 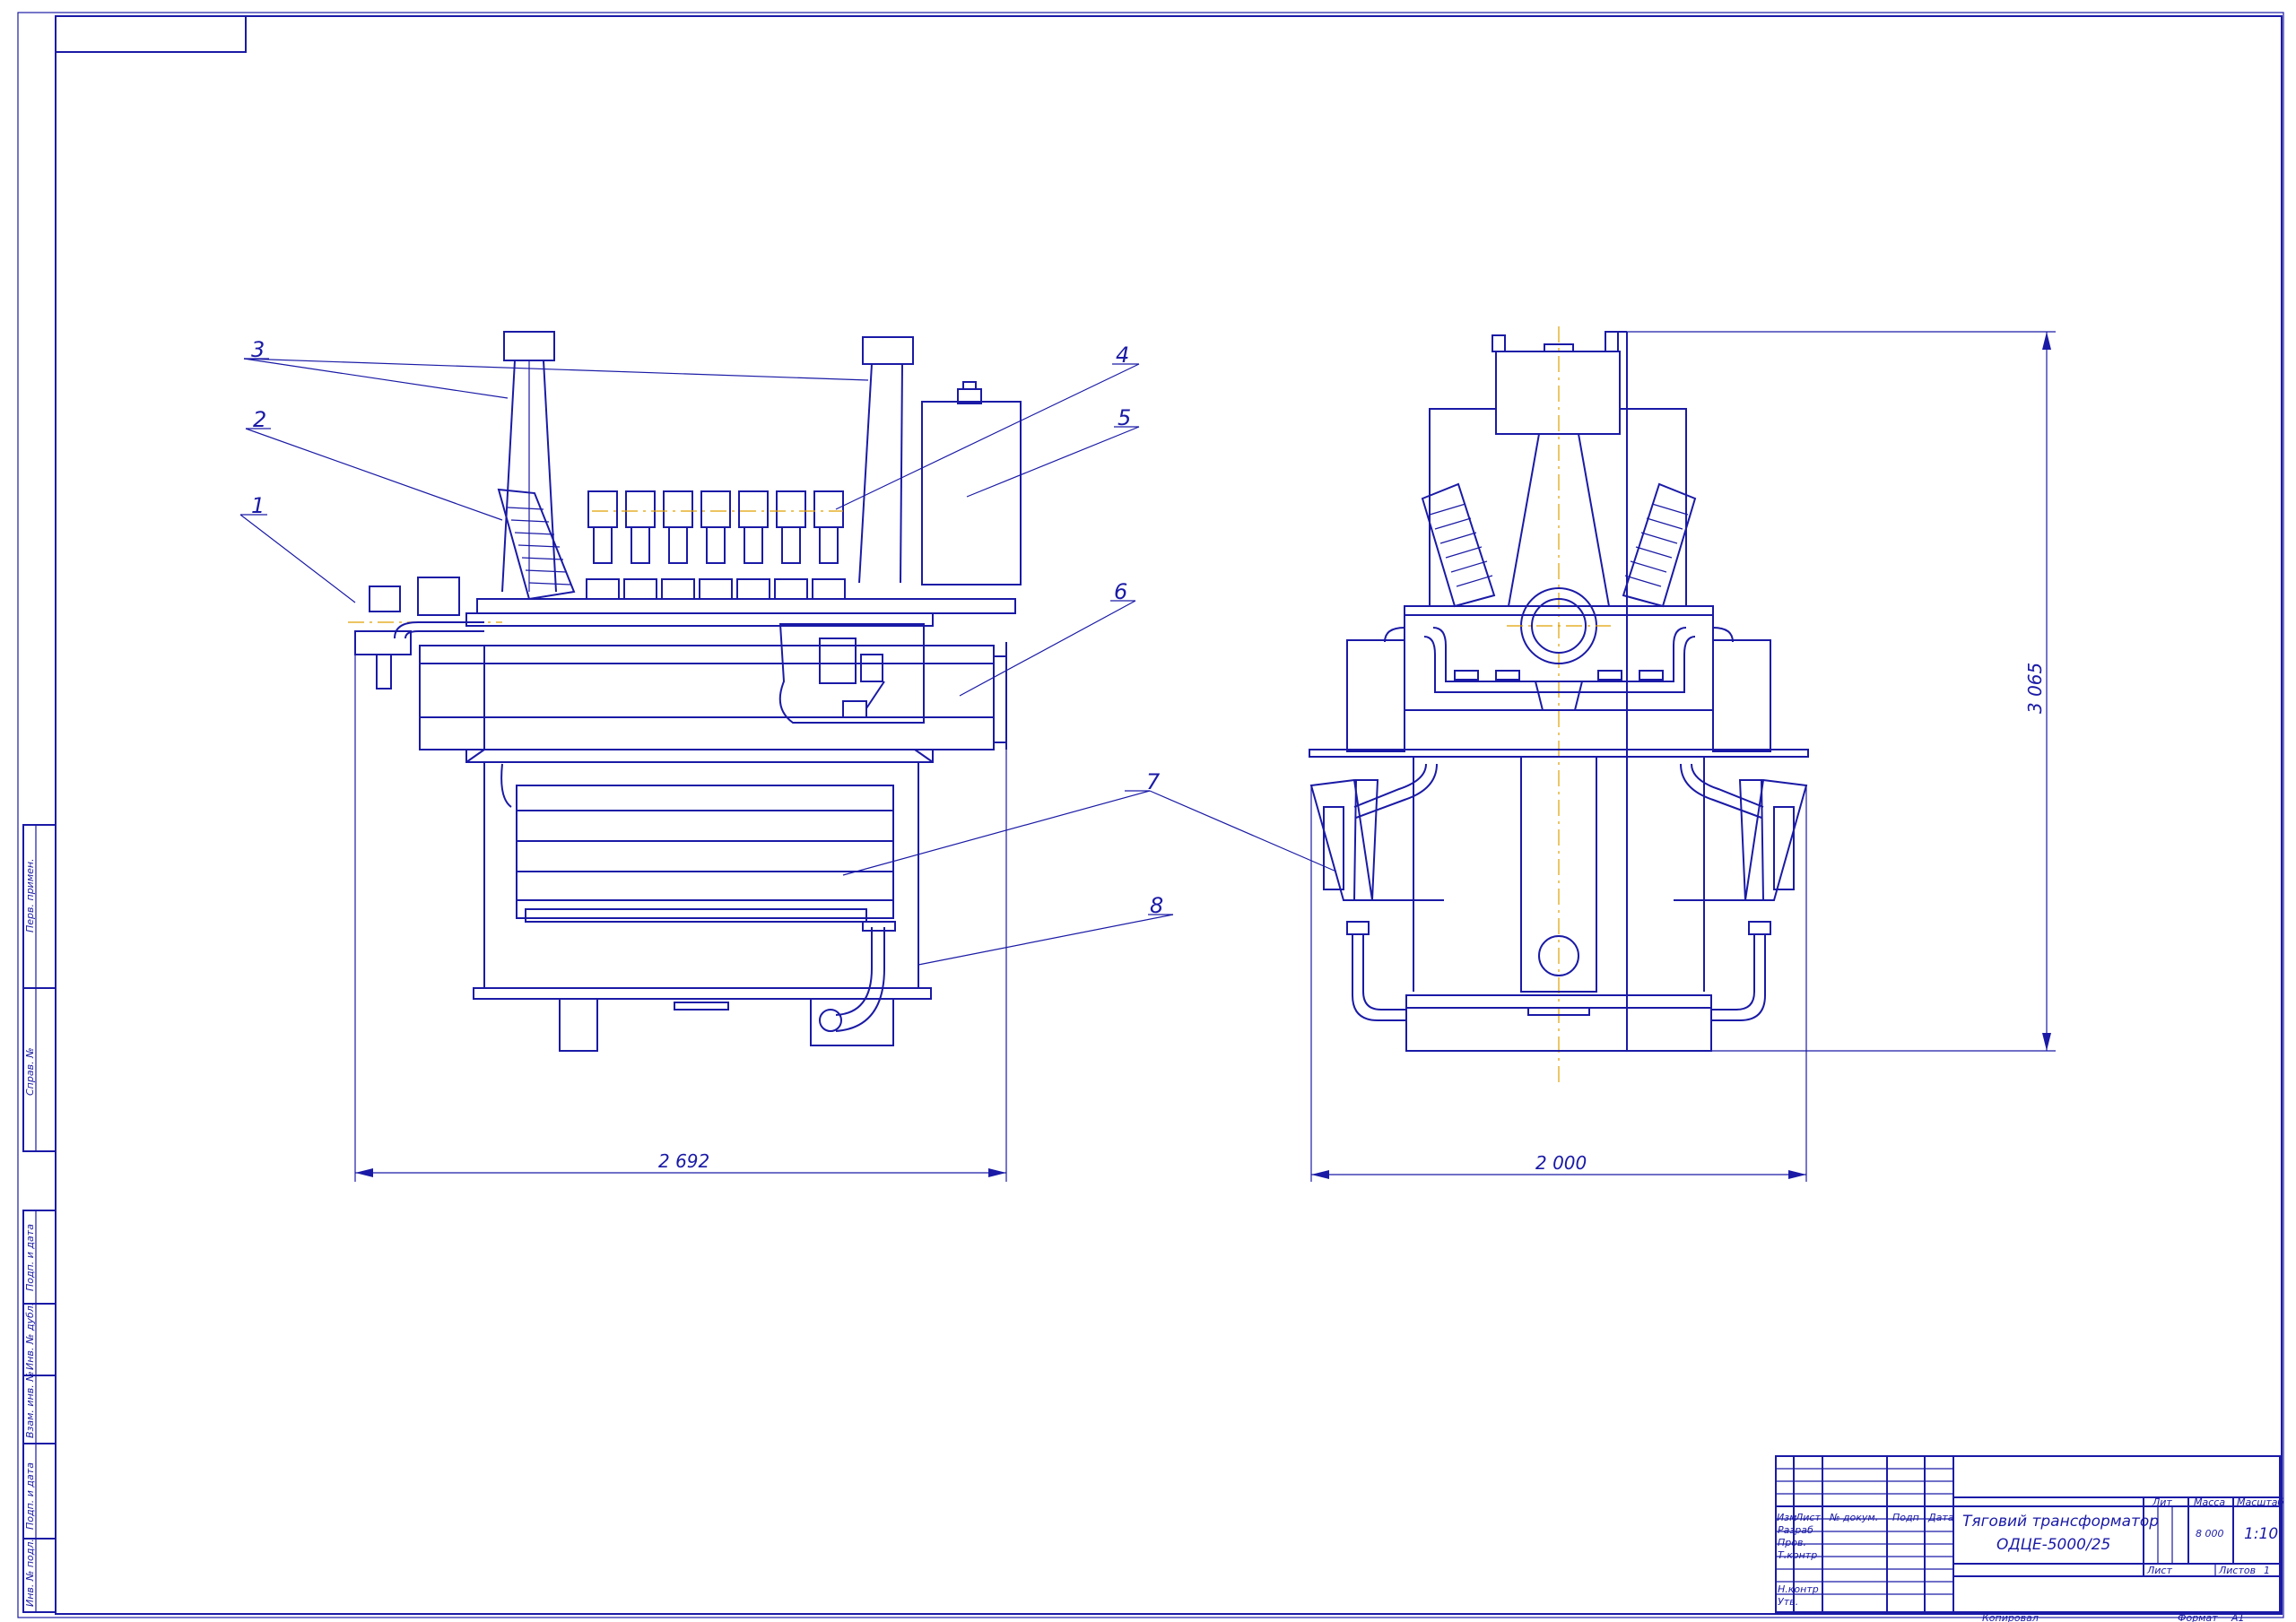 What do you see at coordinates (30, 895) in the screenshot?
I see `side-stamp-label: Перв. примен.` at bounding box center [30, 895].